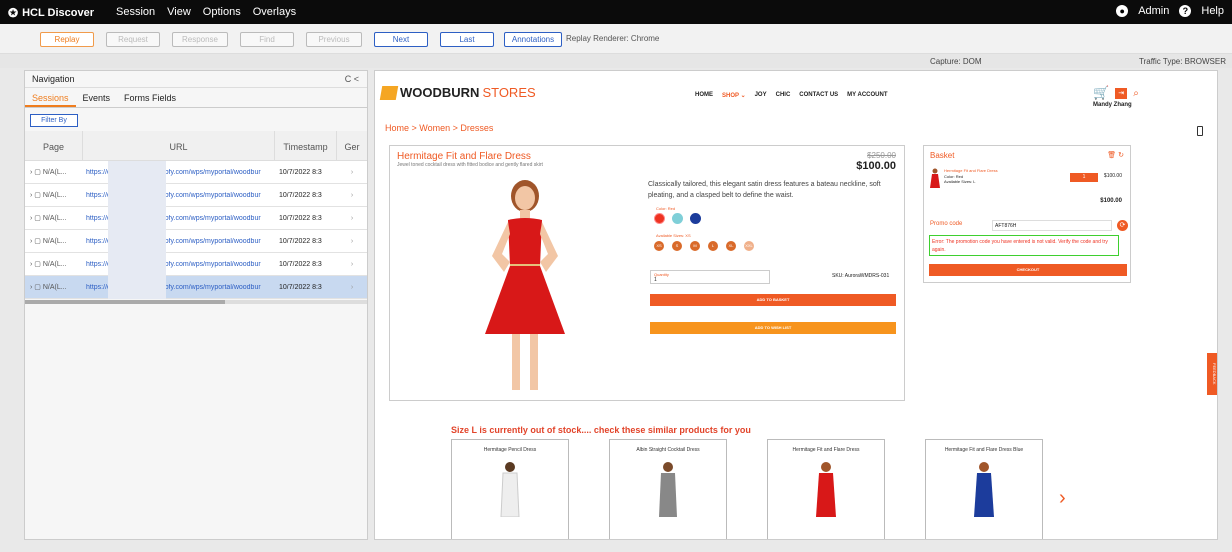 This screenshot has height=552, width=1232. Describe the element at coordinates (1212, 11) in the screenshot. I see `help-link: Help` at that location.